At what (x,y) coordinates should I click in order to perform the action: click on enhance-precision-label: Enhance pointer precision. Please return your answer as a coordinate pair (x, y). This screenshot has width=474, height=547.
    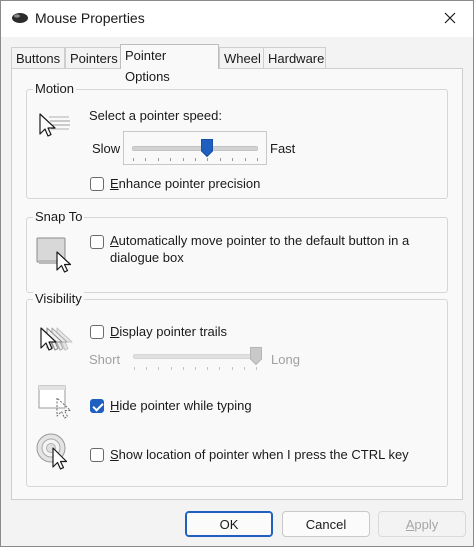
    Looking at the image, I should click on (185, 183).